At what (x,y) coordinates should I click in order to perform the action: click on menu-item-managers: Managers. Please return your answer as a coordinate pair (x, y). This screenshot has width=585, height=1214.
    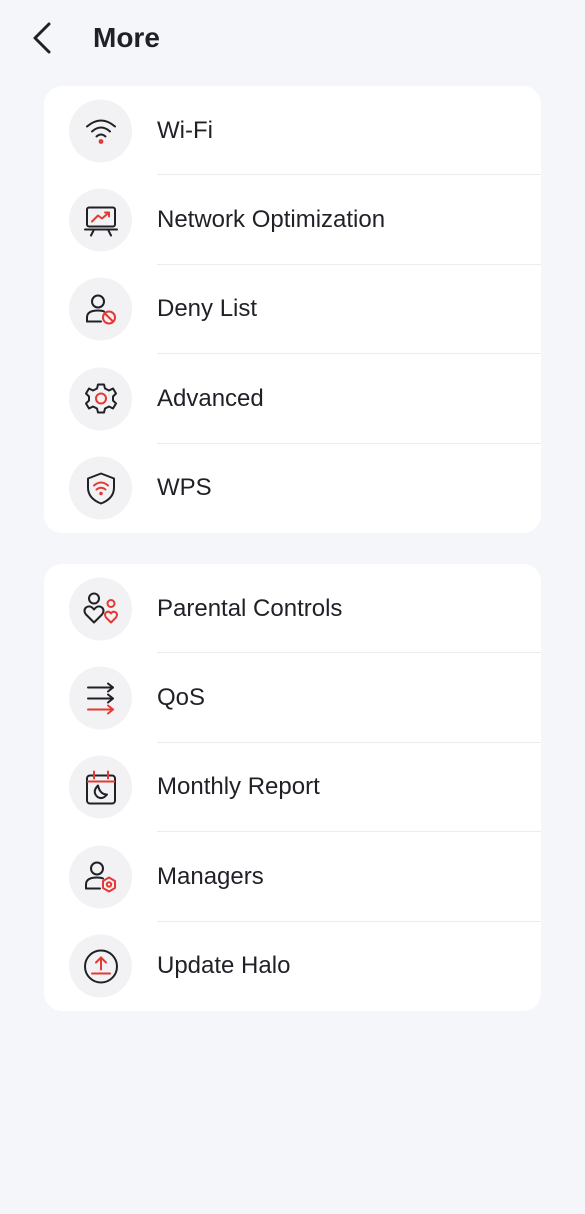
    Looking at the image, I should click on (292, 877).